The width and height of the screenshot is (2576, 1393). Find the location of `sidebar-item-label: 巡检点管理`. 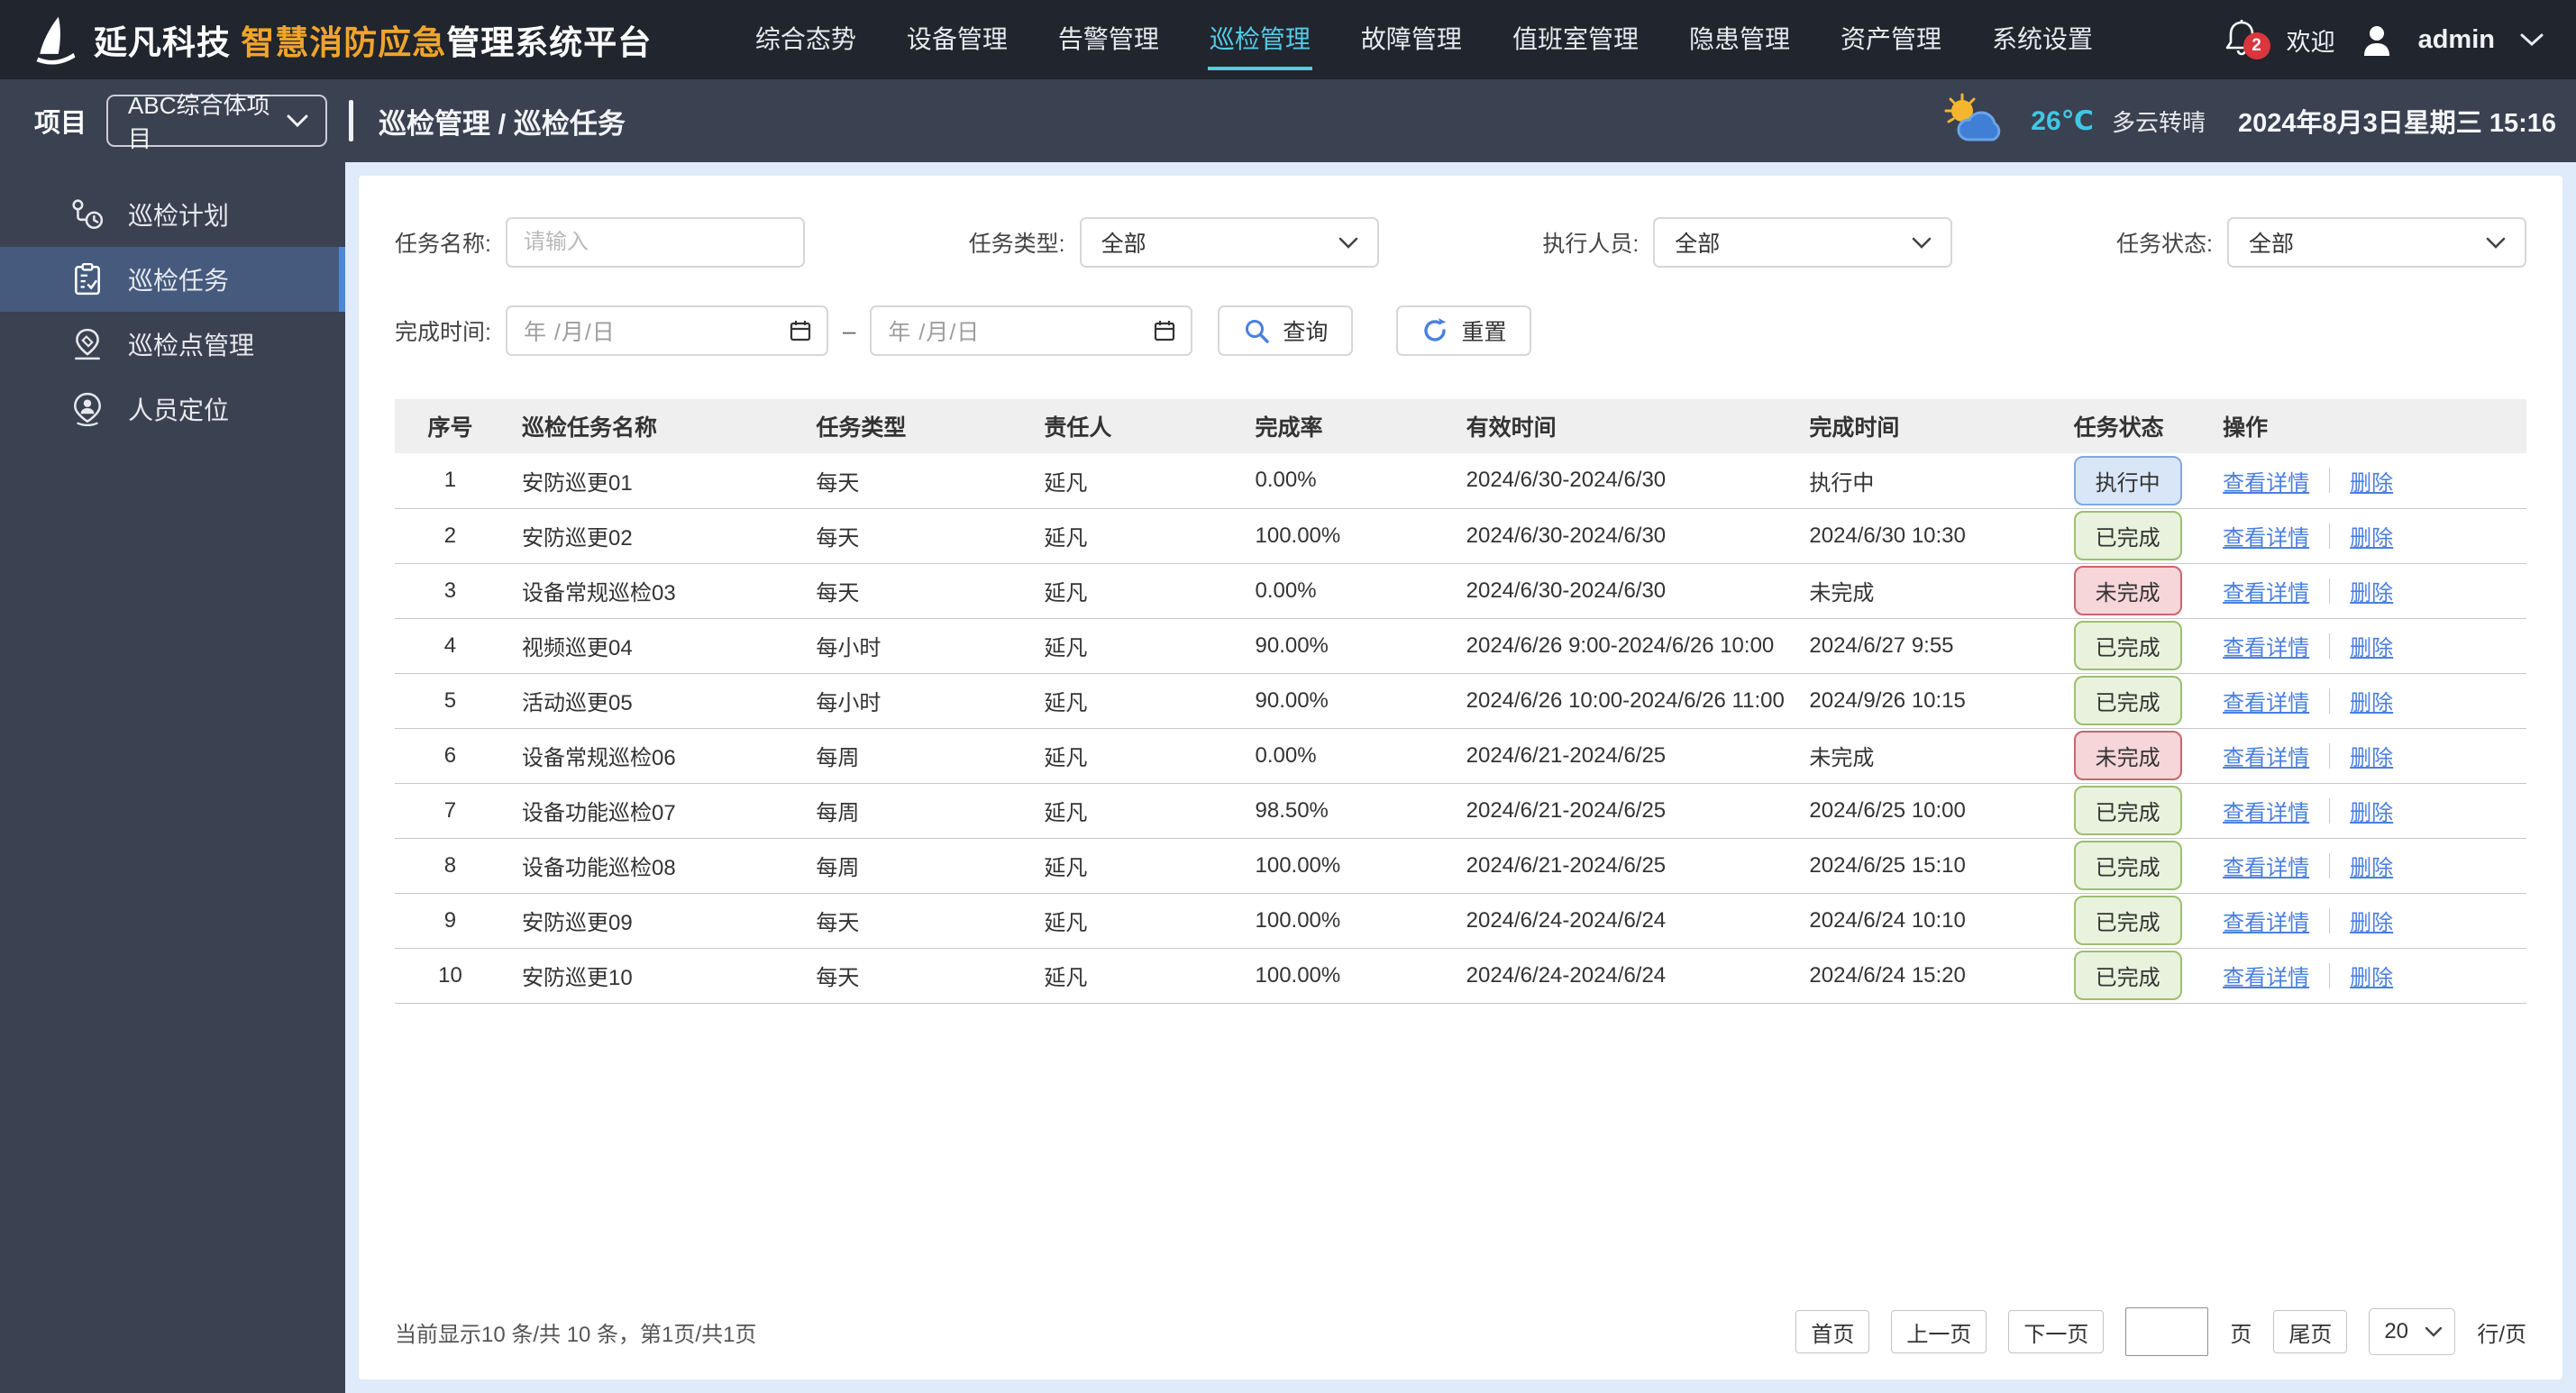

sidebar-item-label: 巡检点管理 is located at coordinates (191, 346).